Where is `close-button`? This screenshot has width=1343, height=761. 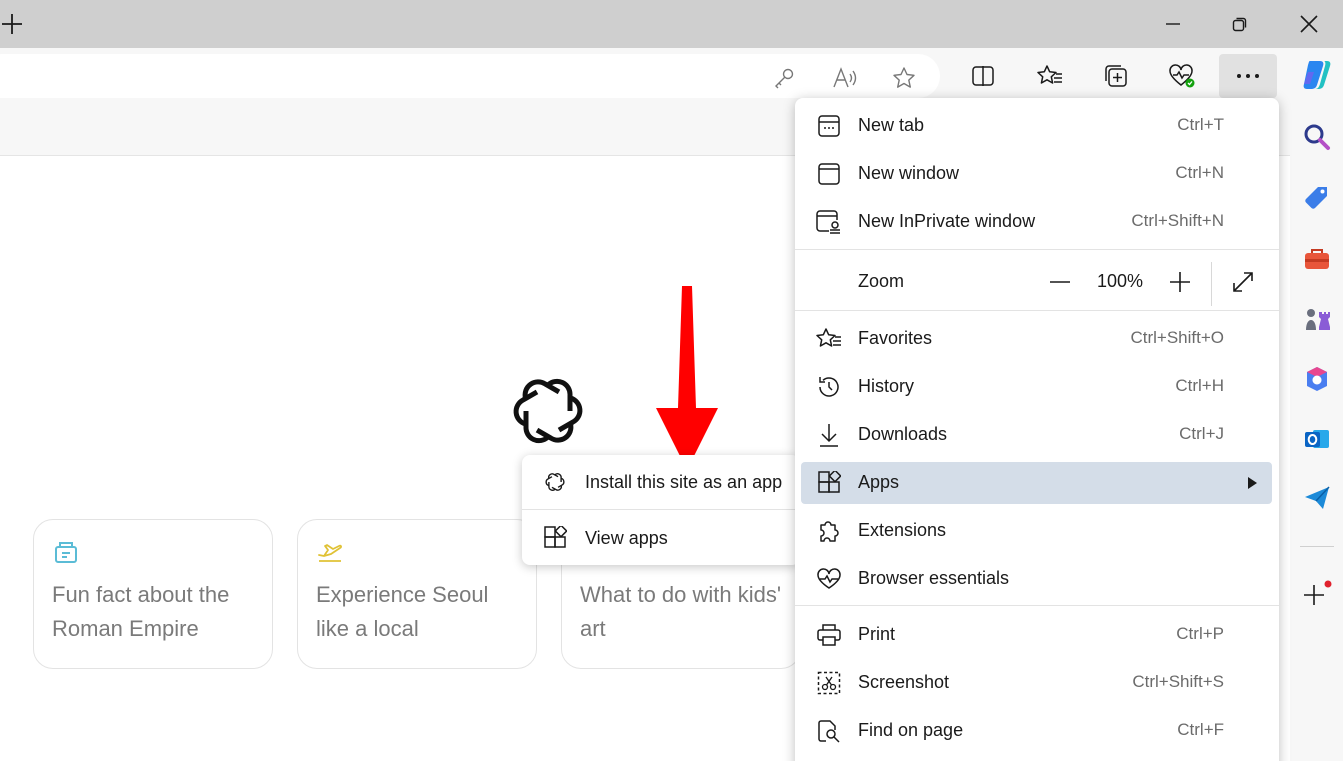 close-button is located at coordinates (1309, 24).